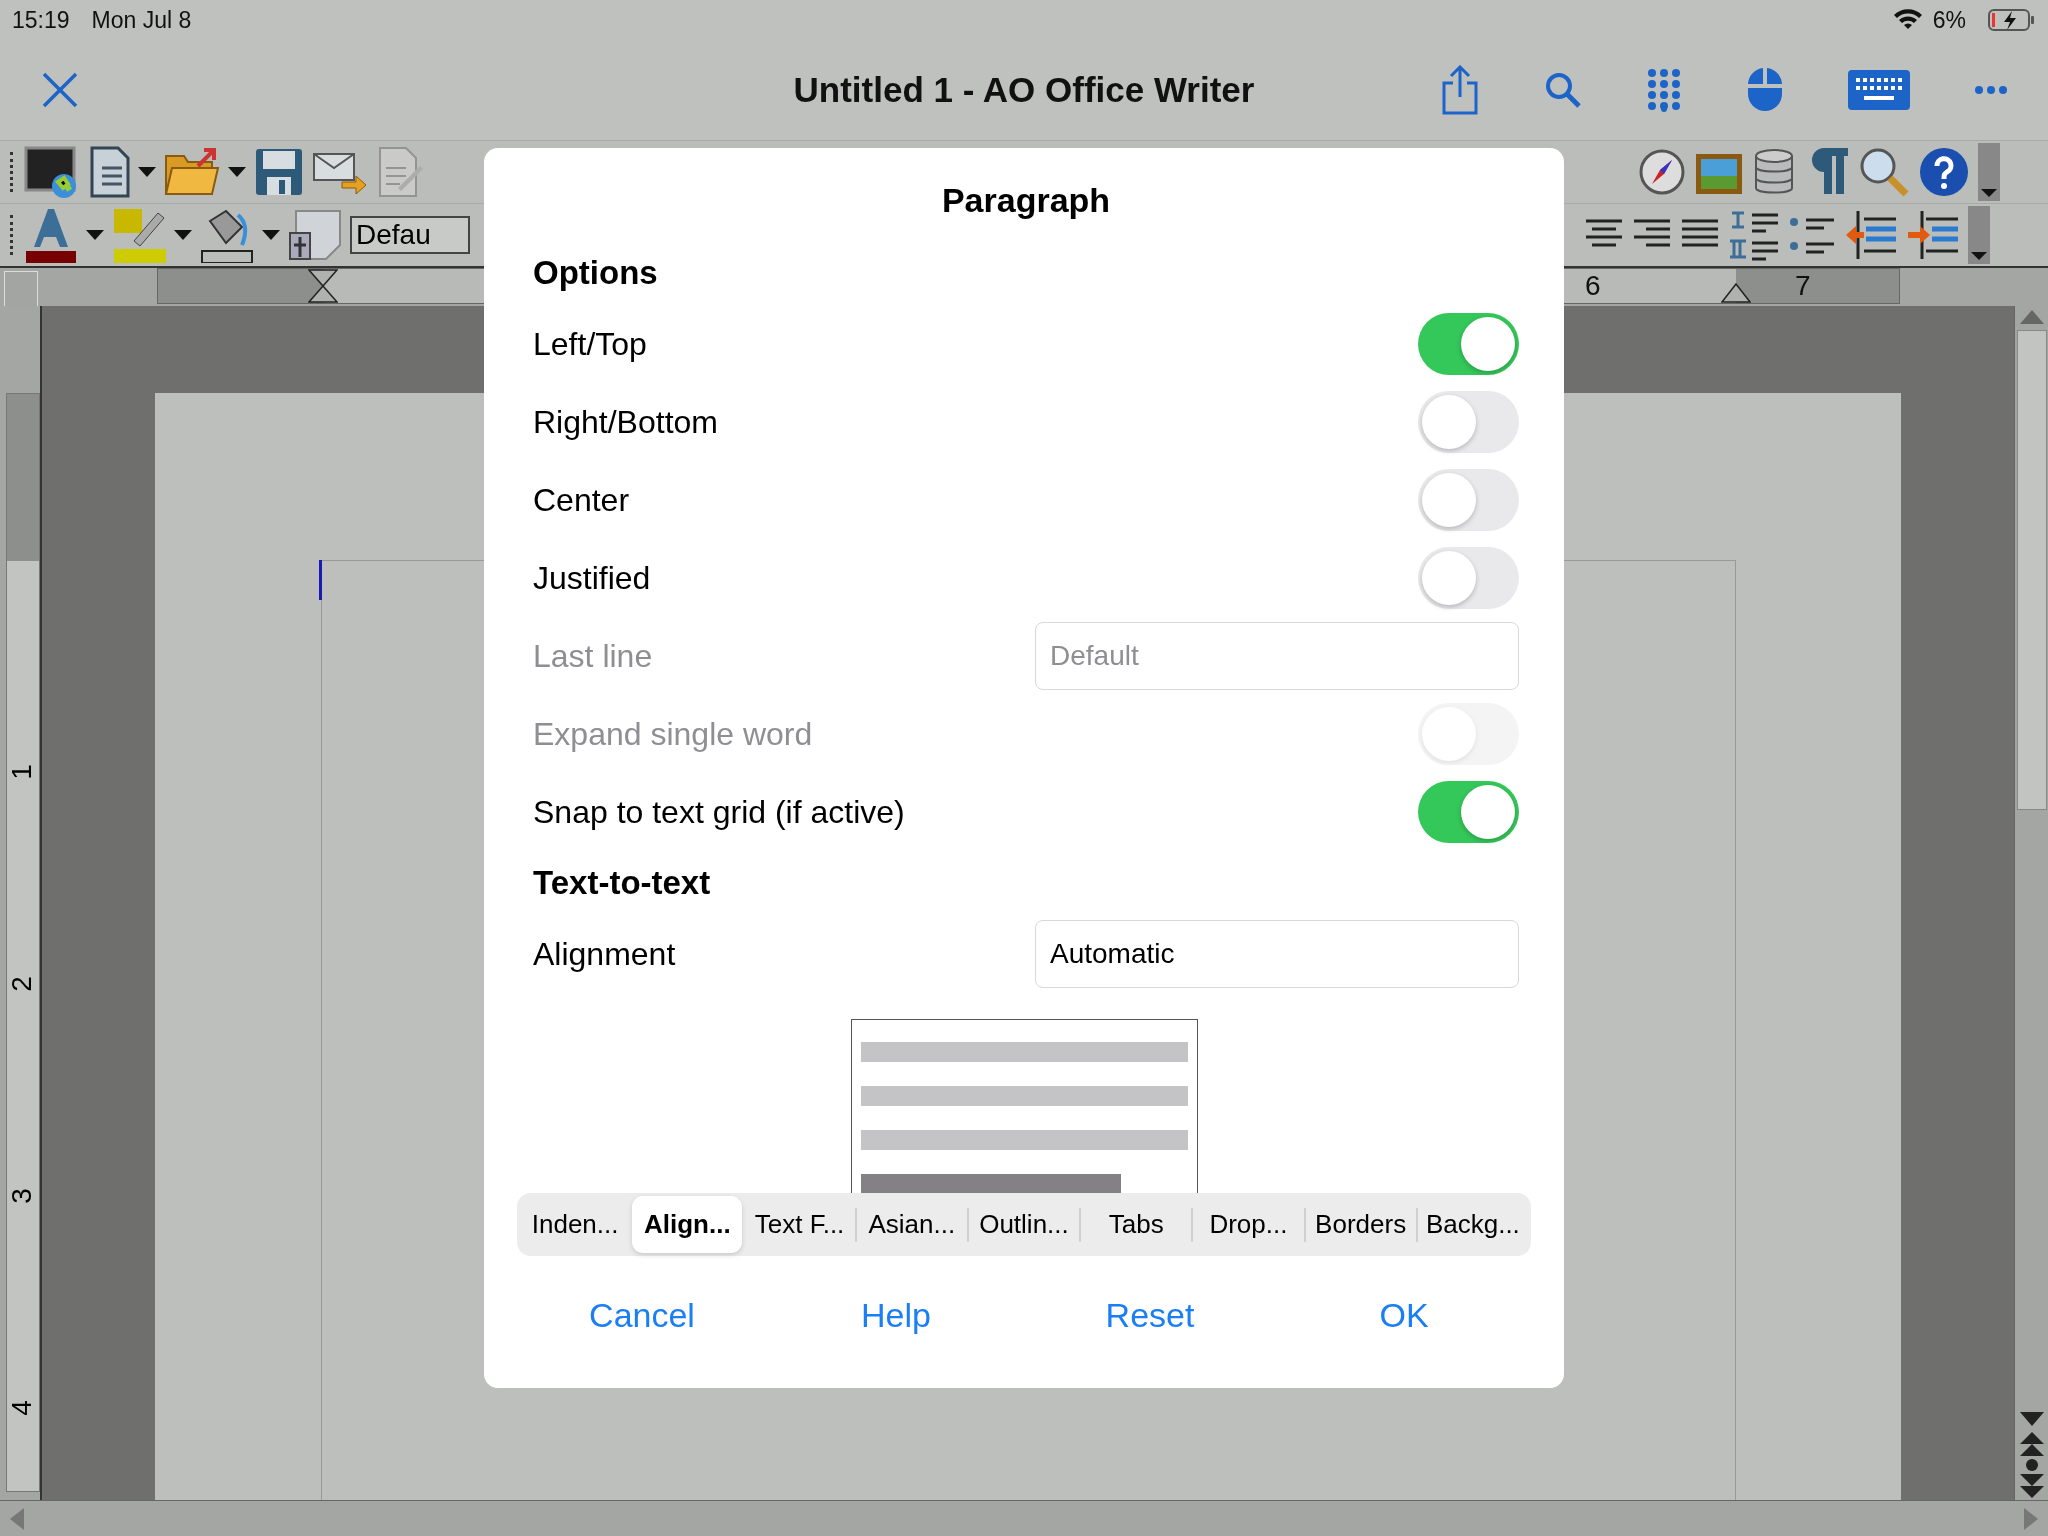 Image resolution: width=2048 pixels, height=1536 pixels. Describe the element at coordinates (581, 500) in the screenshot. I see `option-label: Center` at that location.